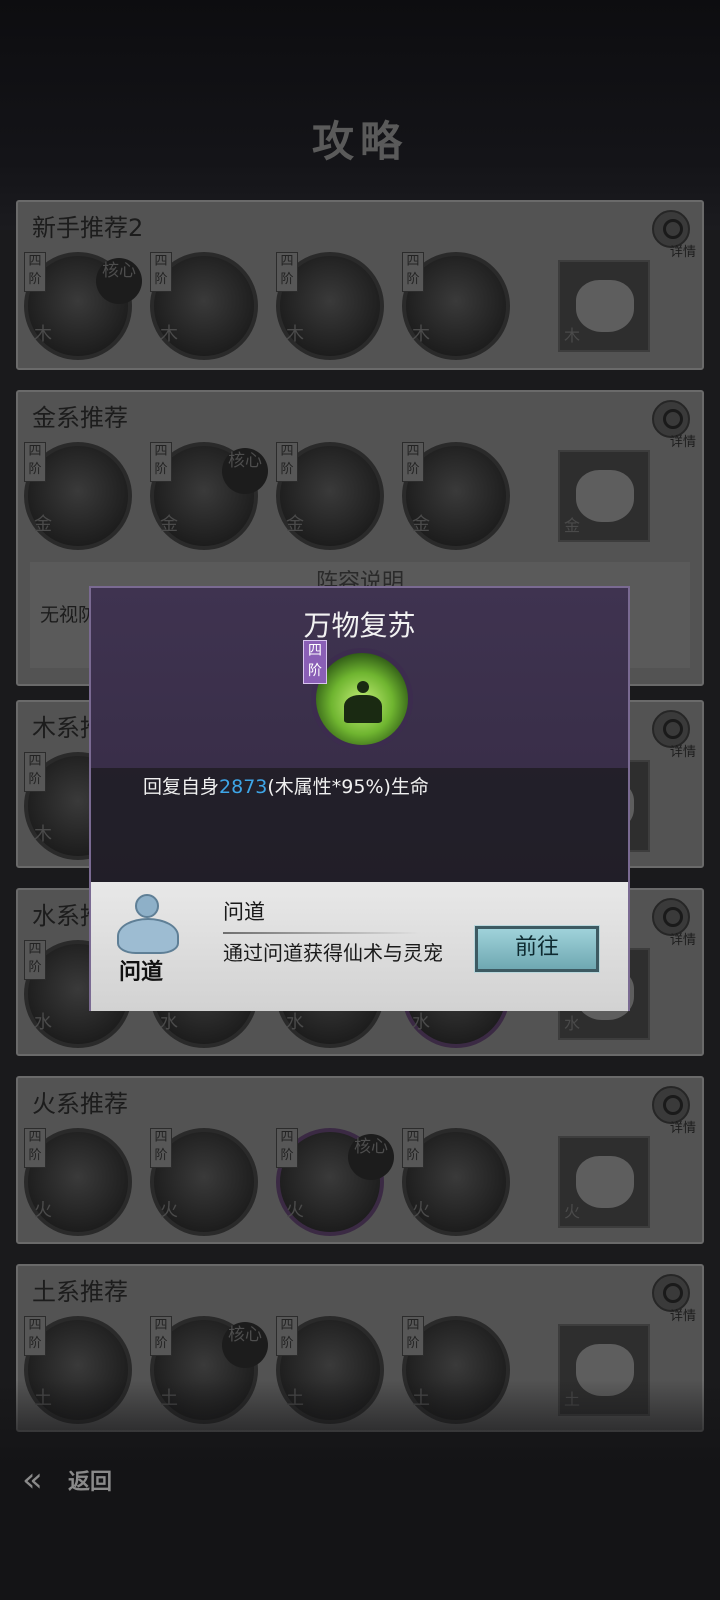 The width and height of the screenshot is (720, 1600). I want to click on skill-slot: 四阶金 核心, so click(209, 496).